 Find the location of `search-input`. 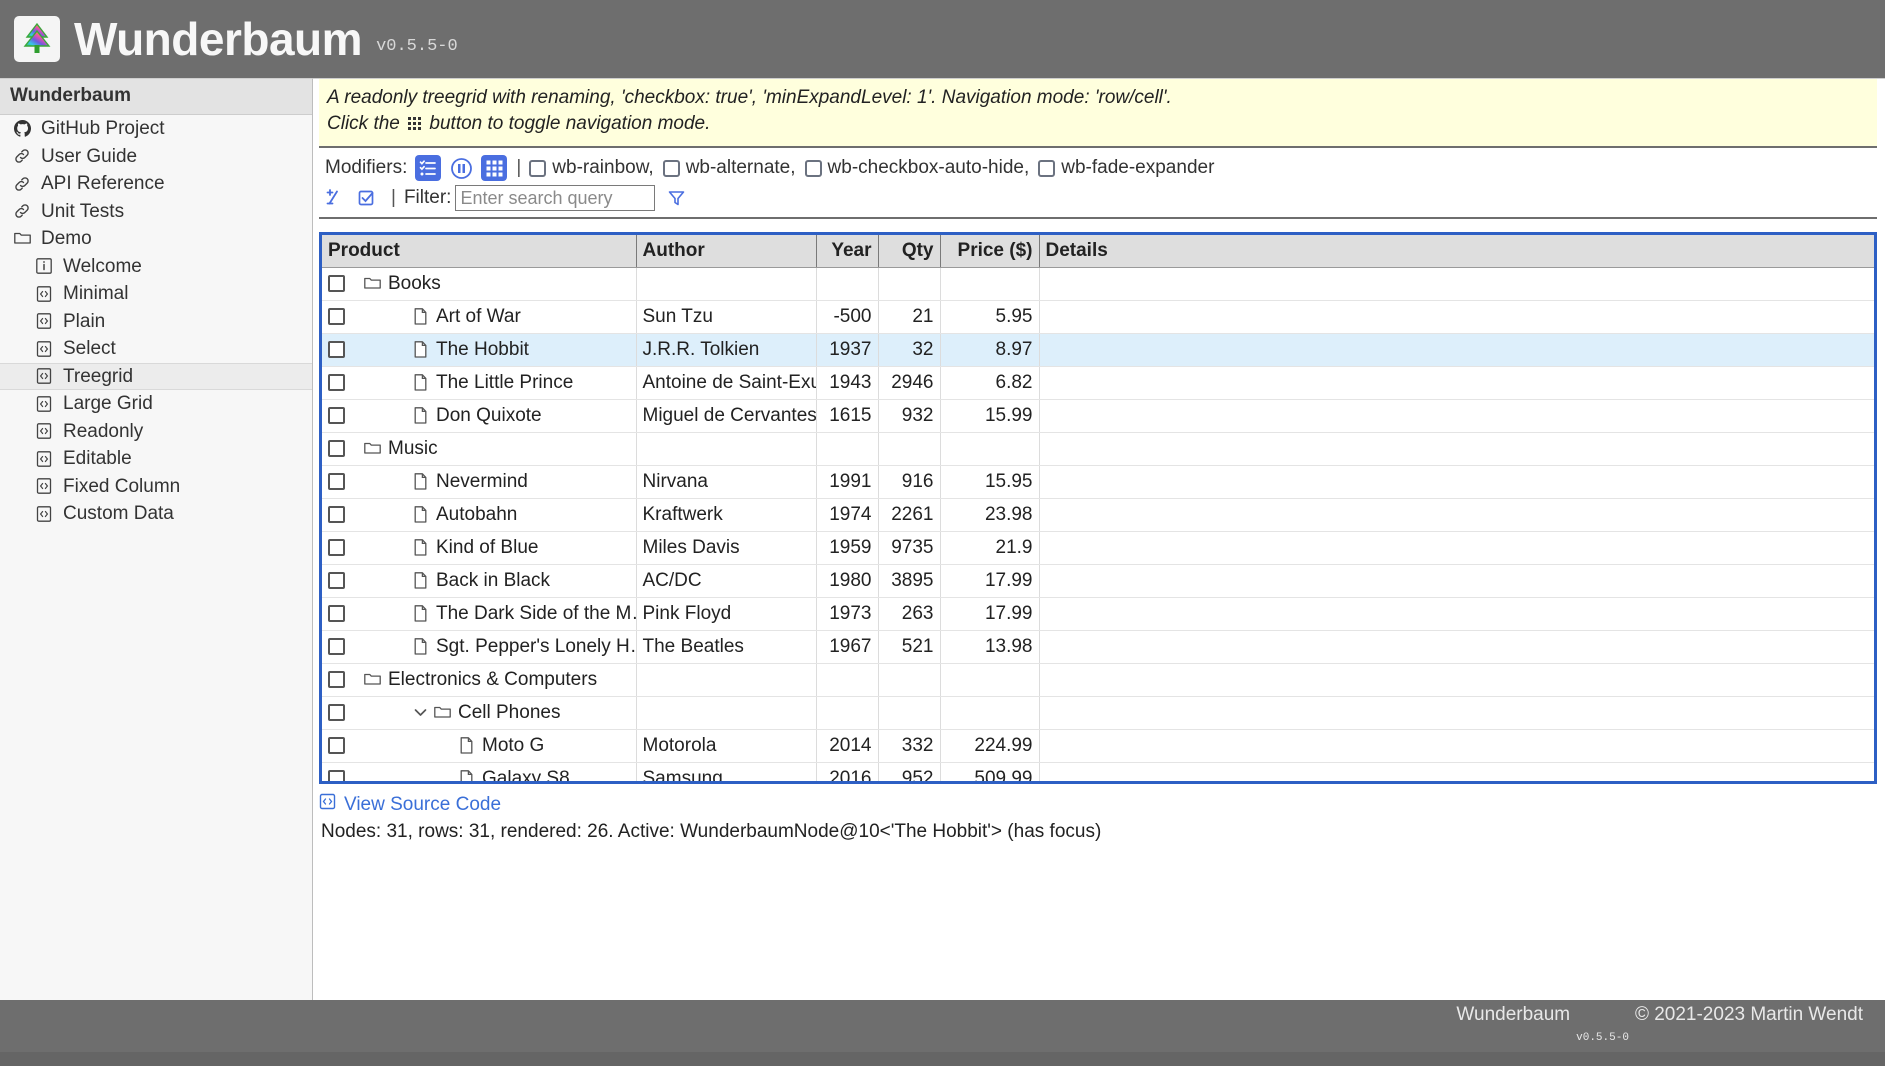

search-input is located at coordinates (555, 198).